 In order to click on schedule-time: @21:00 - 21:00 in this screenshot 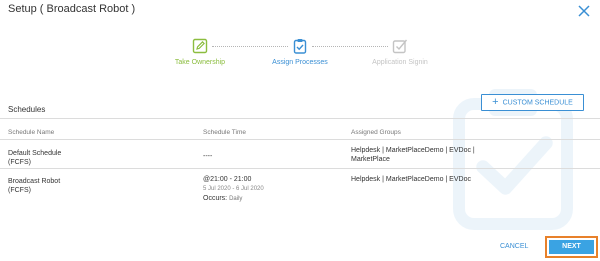, I will do `click(227, 179)`.